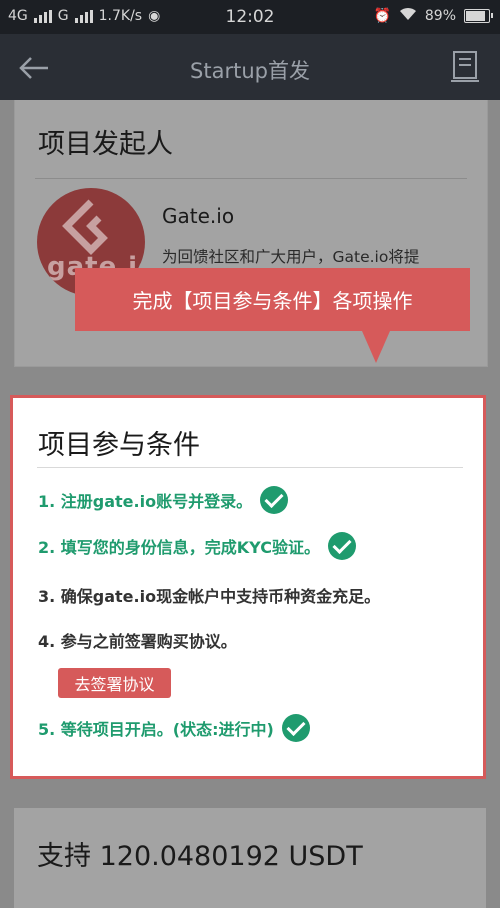 This screenshot has width=500, height=908. I want to click on app-header: Startup首发, so click(250, 67).